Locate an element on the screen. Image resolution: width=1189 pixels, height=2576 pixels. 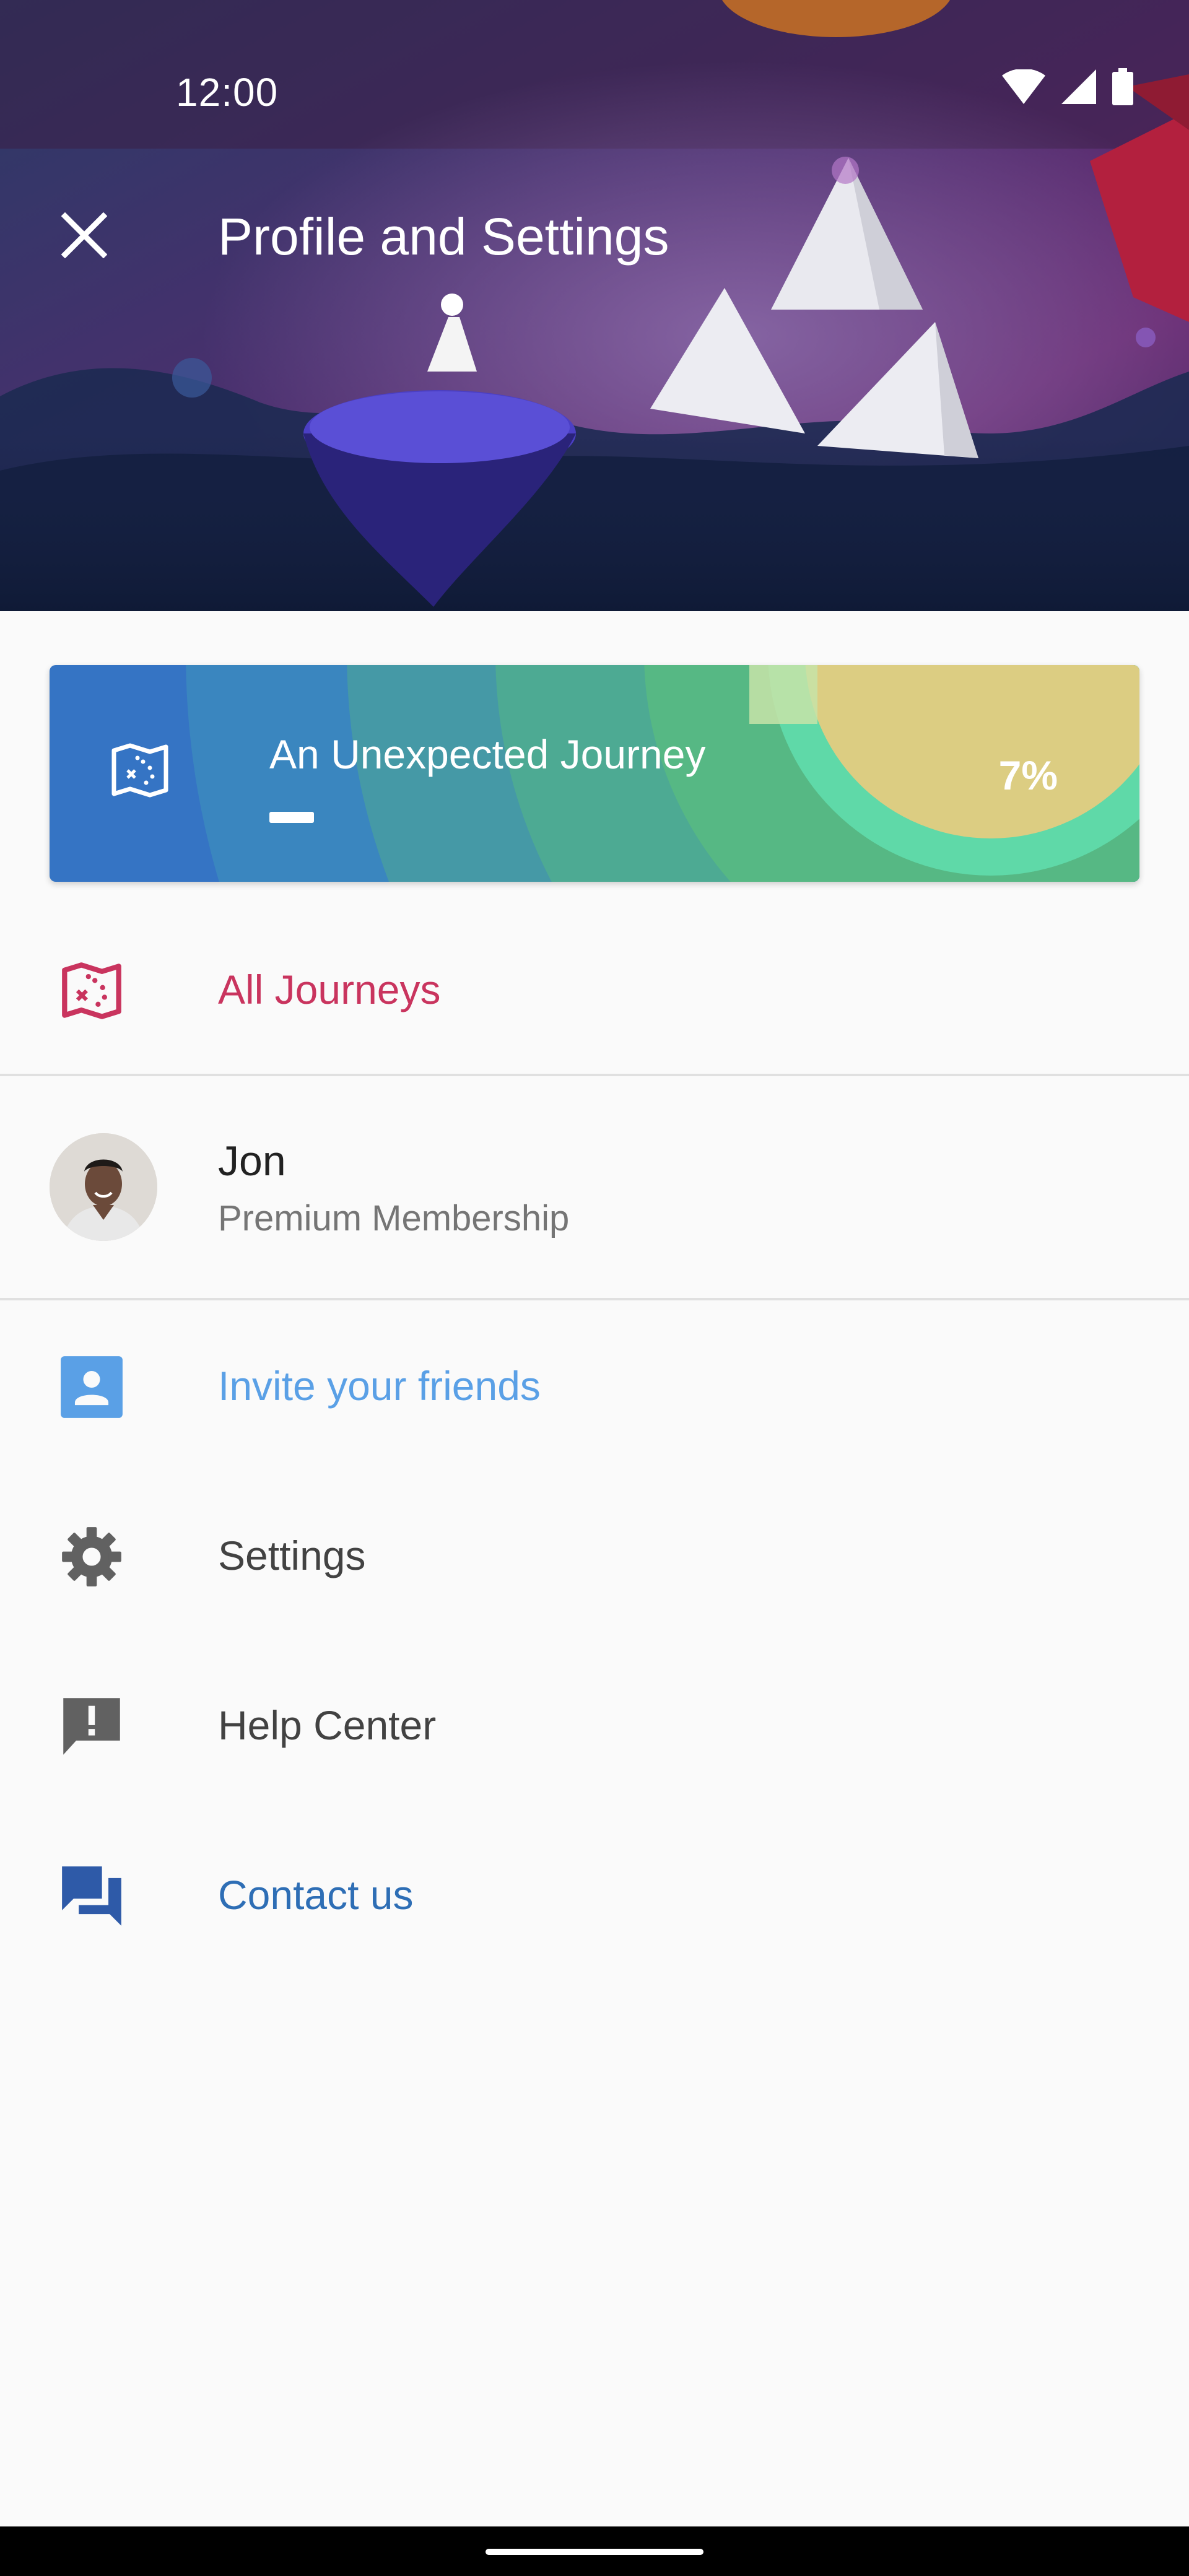
help-center-item: Help Center is located at coordinates (594, 1726).